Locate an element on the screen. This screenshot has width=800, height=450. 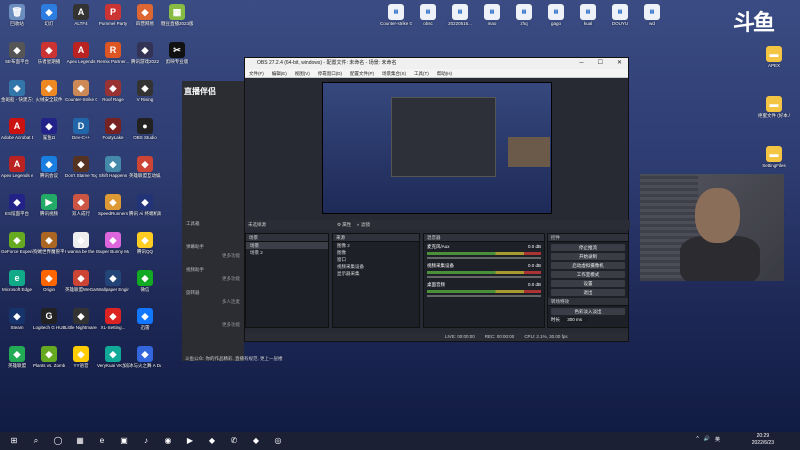
taskbar-app-icon: ▦ is located at coordinates (80, 441).